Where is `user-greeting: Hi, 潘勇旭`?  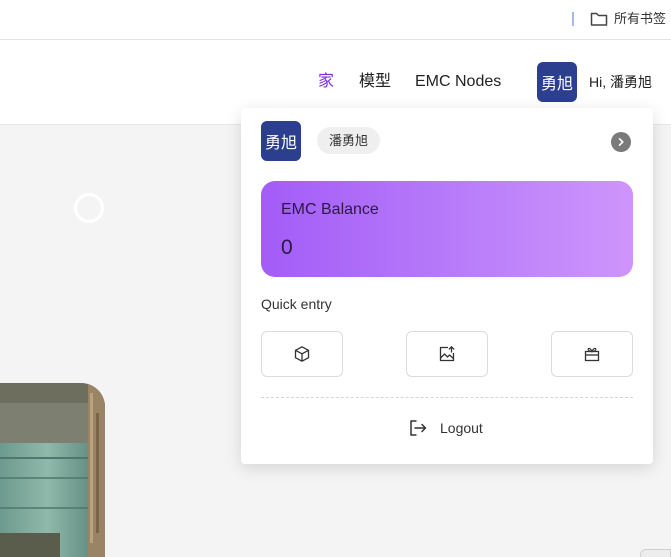
user-greeting: Hi, 潘勇旭 is located at coordinates (620, 82).